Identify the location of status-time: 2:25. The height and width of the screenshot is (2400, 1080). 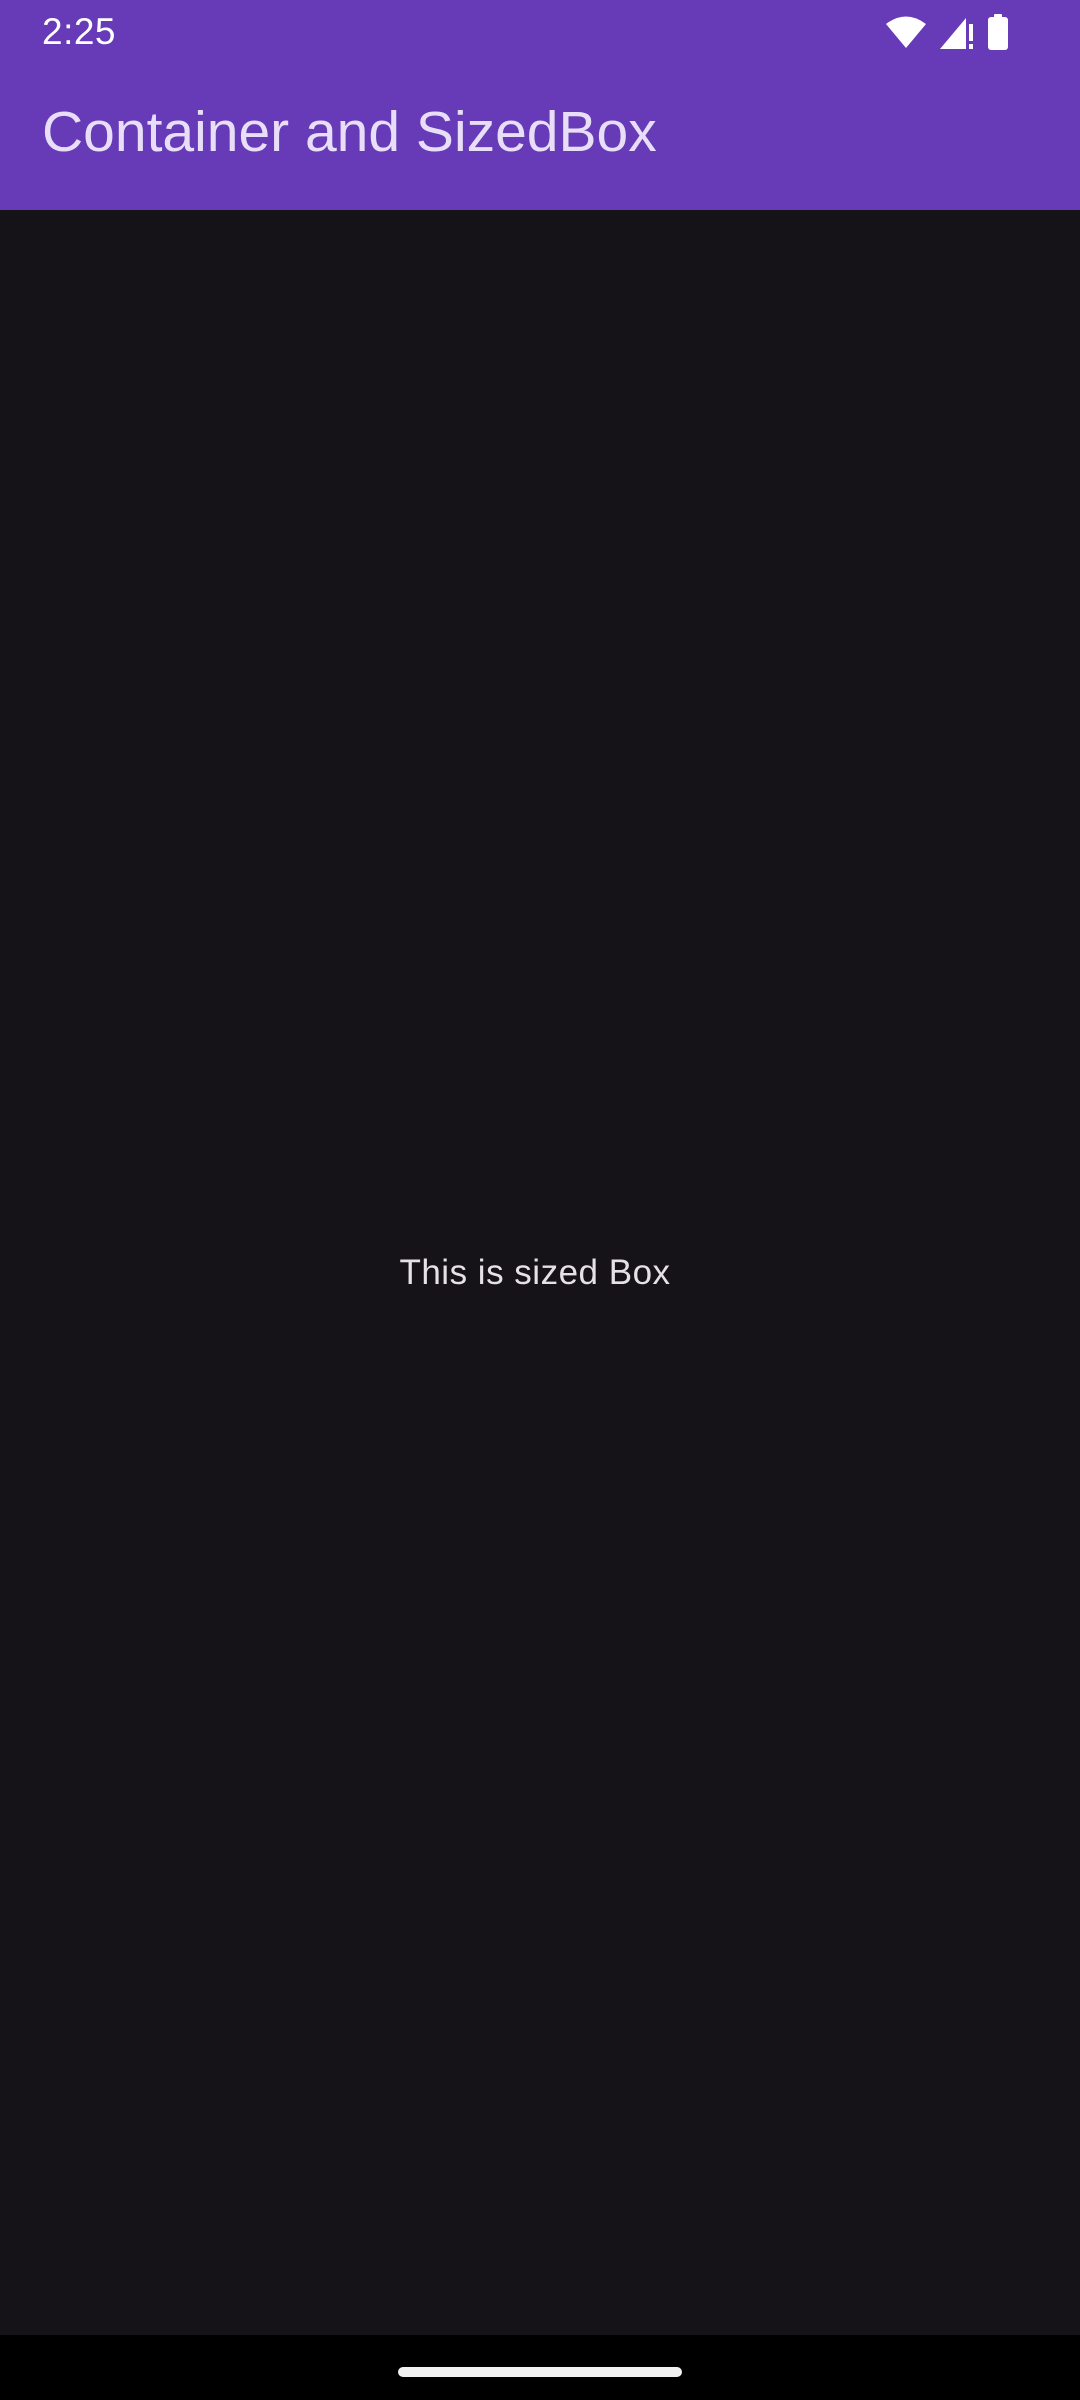
(79, 31).